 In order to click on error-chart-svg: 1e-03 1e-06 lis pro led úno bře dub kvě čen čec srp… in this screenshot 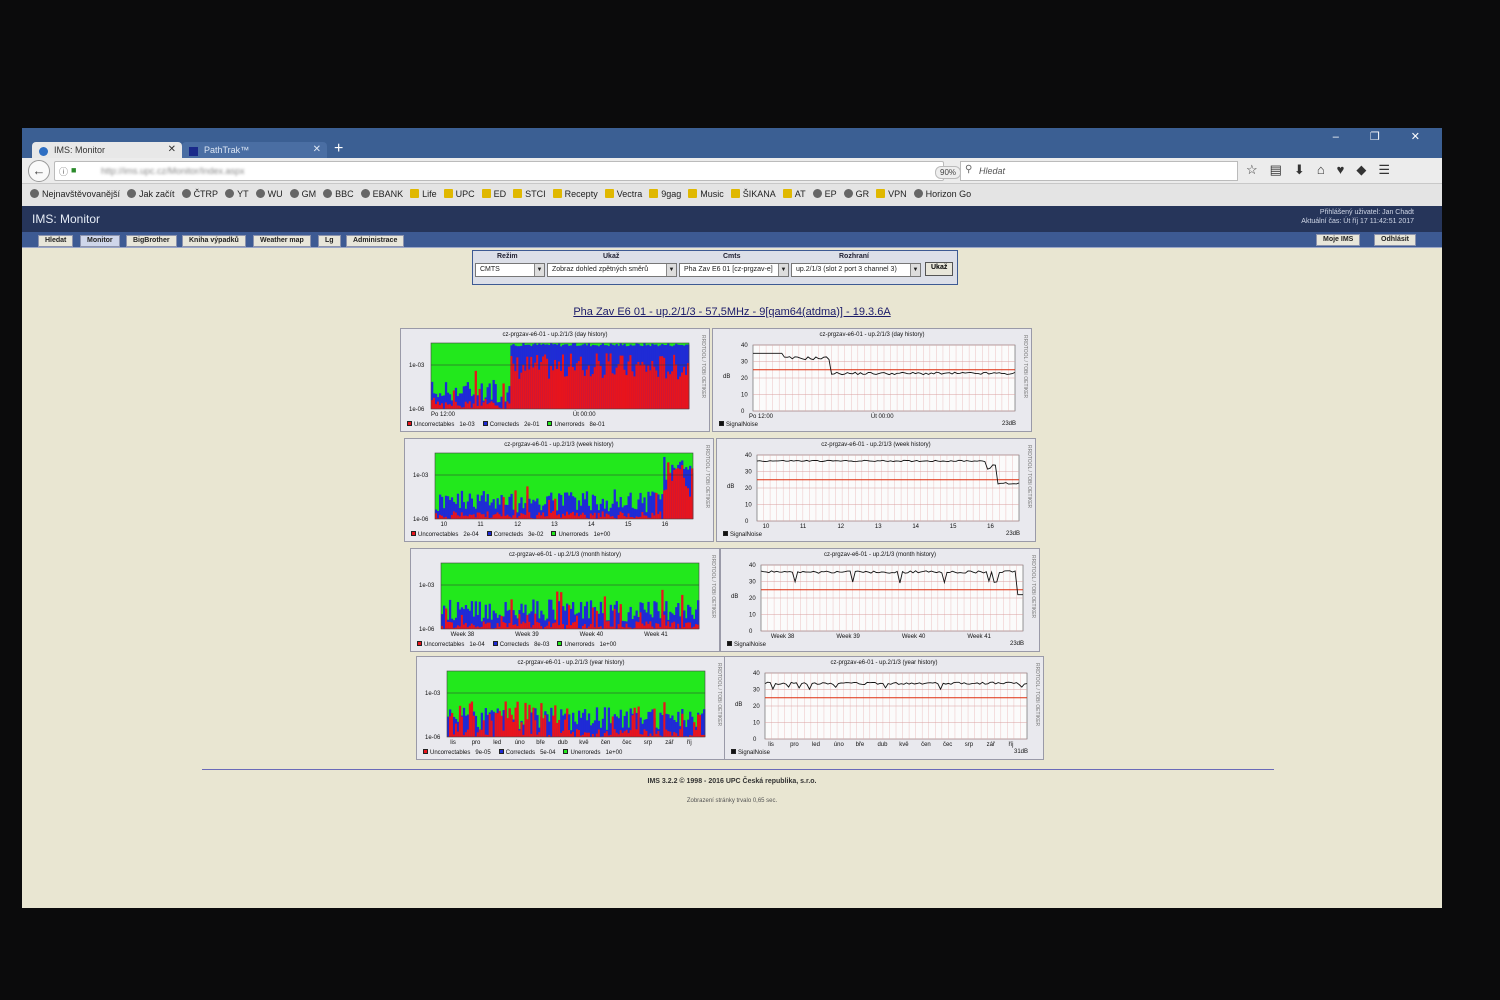, I will do `click(565, 708)`.